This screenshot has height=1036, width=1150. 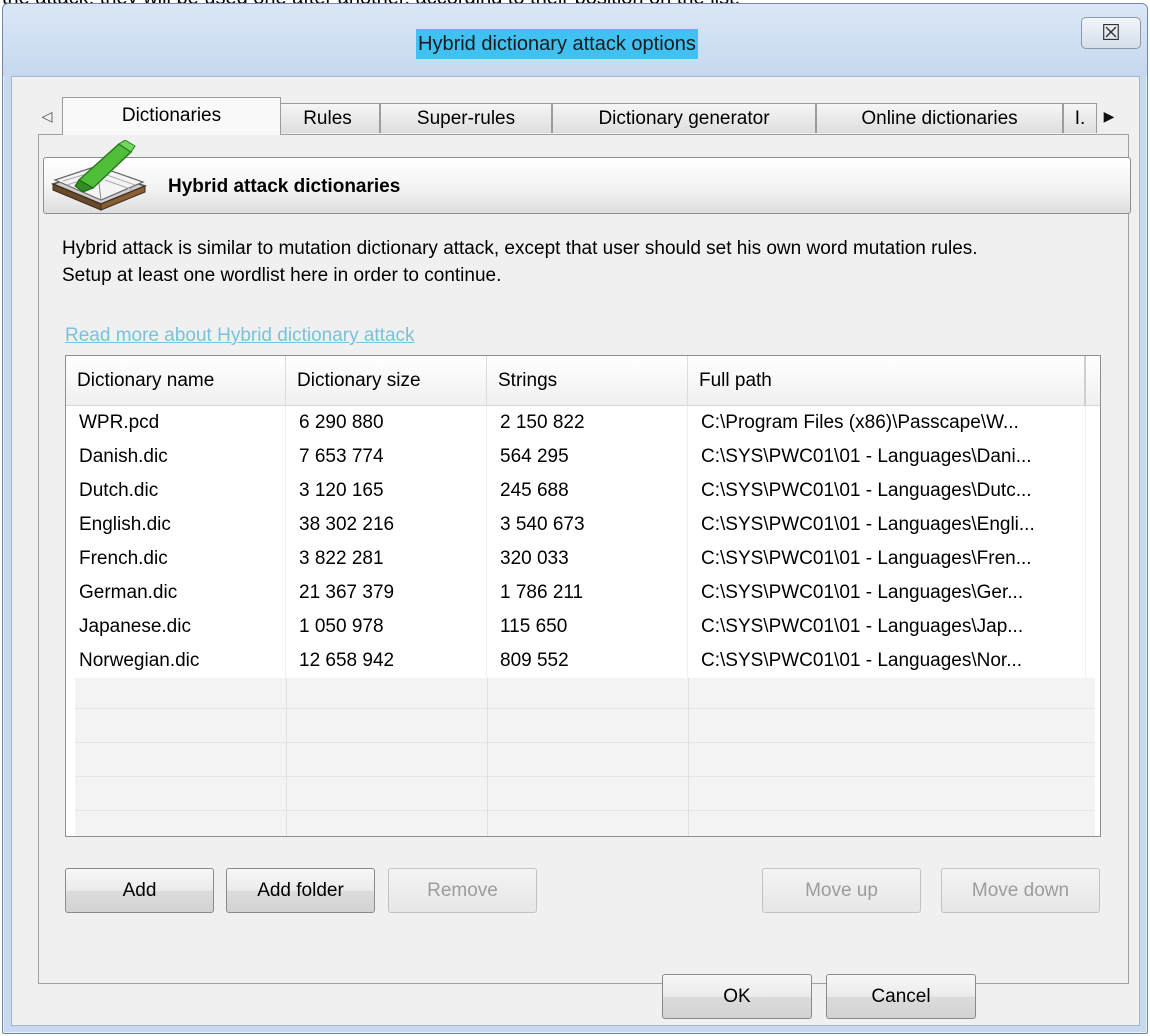 What do you see at coordinates (177, 593) in the screenshot?
I see `cell-dictionary-name: German.dic` at bounding box center [177, 593].